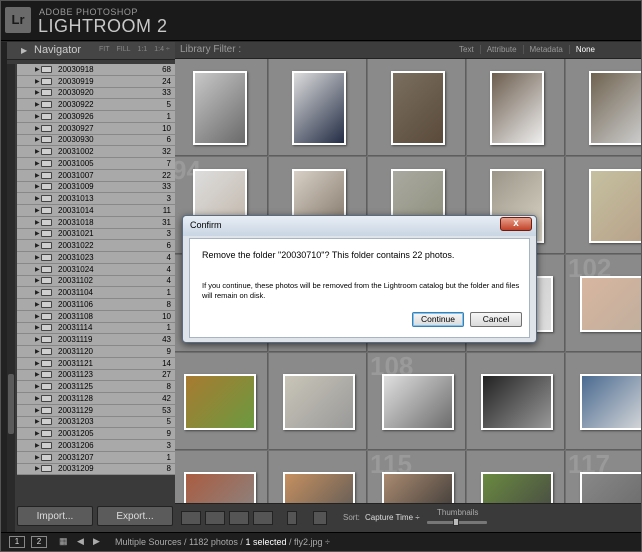  I want to click on folder-row: ▶ 20031007 22, so click(96, 175).